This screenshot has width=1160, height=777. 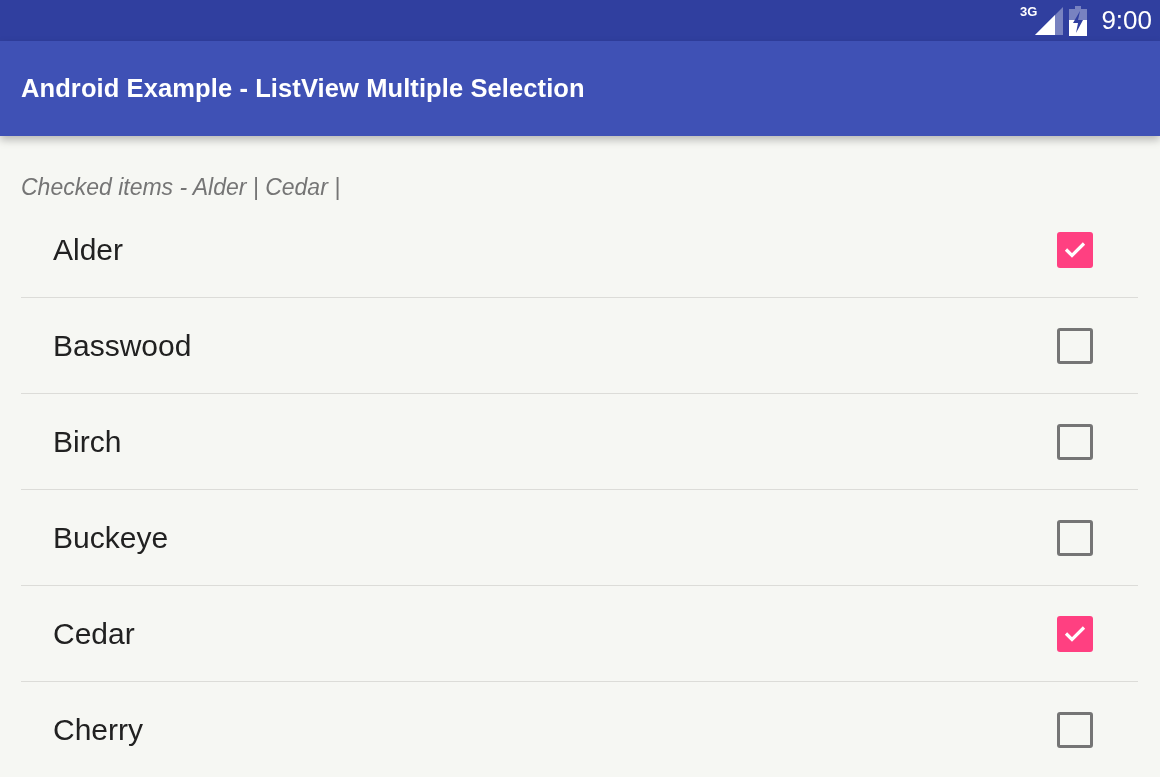 What do you see at coordinates (88, 249) in the screenshot?
I see `list-item-label: Alder` at bounding box center [88, 249].